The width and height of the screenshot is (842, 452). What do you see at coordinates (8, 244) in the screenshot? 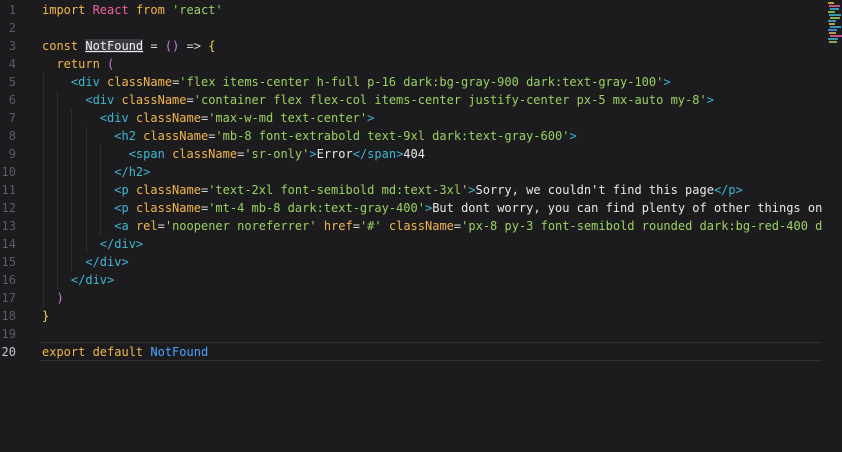
I see `line-number: 14` at bounding box center [8, 244].